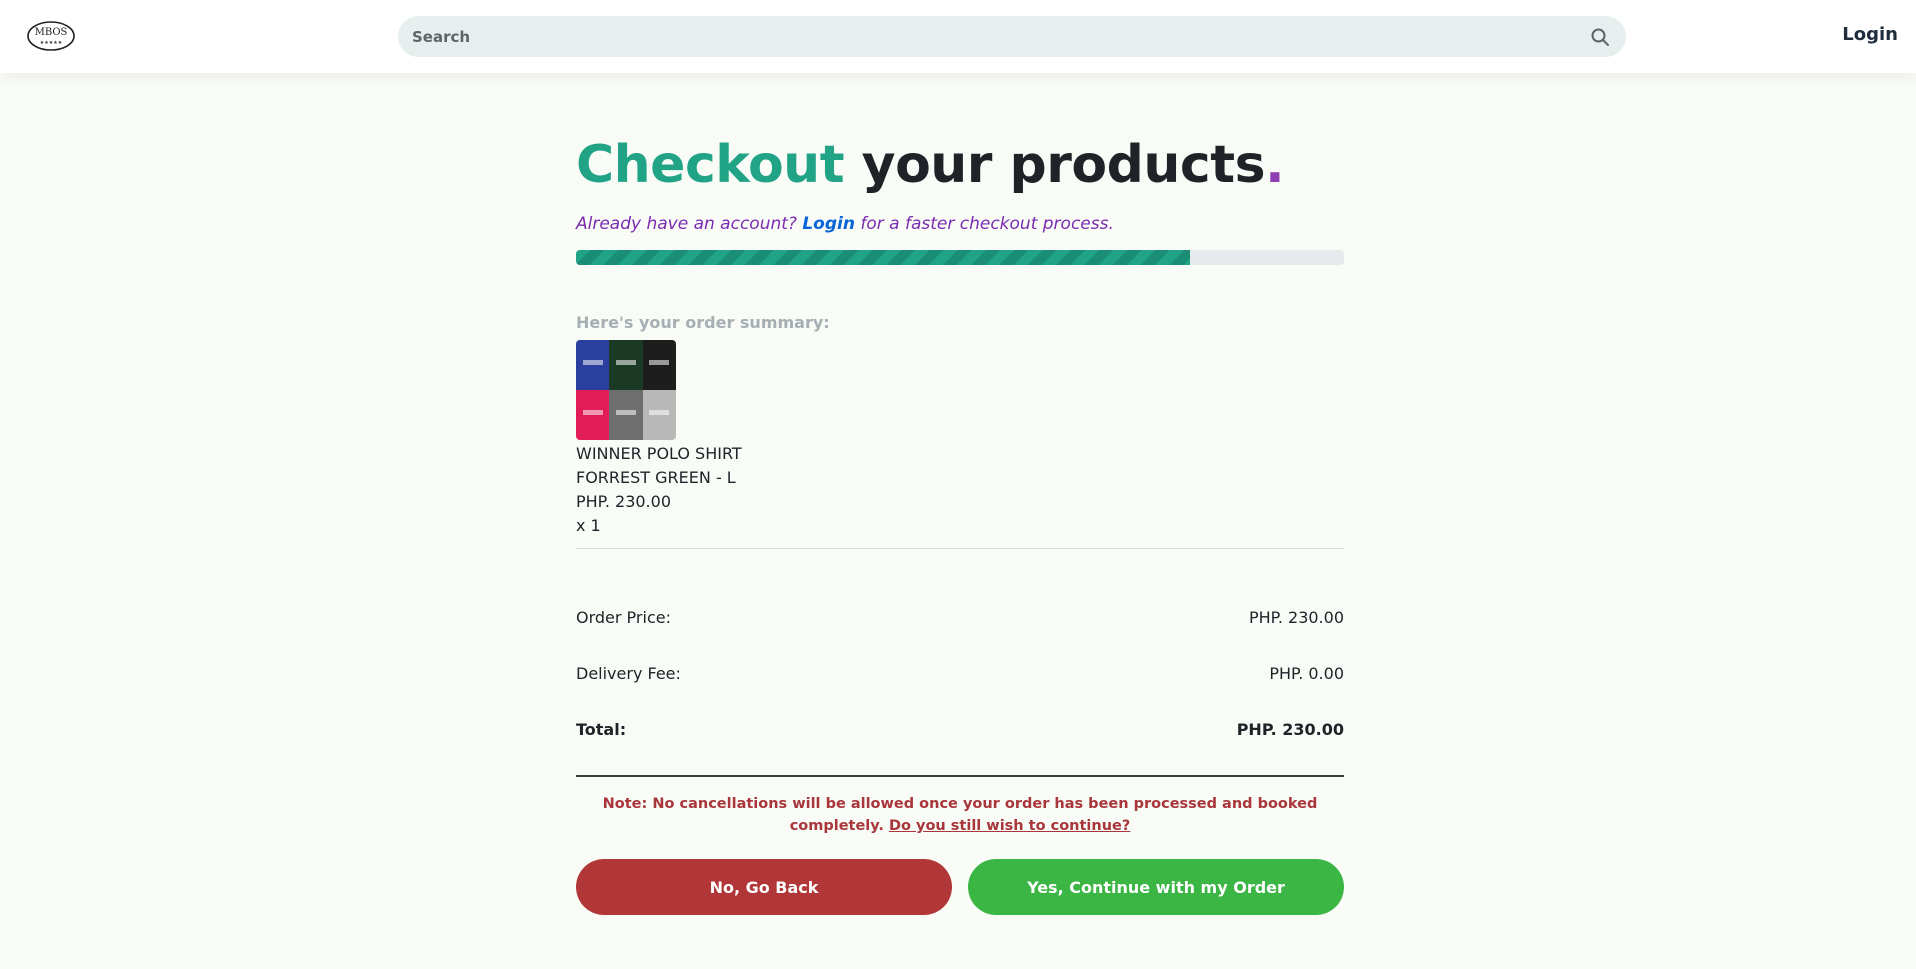 This screenshot has height=969, width=1916. I want to click on product-image, so click(626, 390).